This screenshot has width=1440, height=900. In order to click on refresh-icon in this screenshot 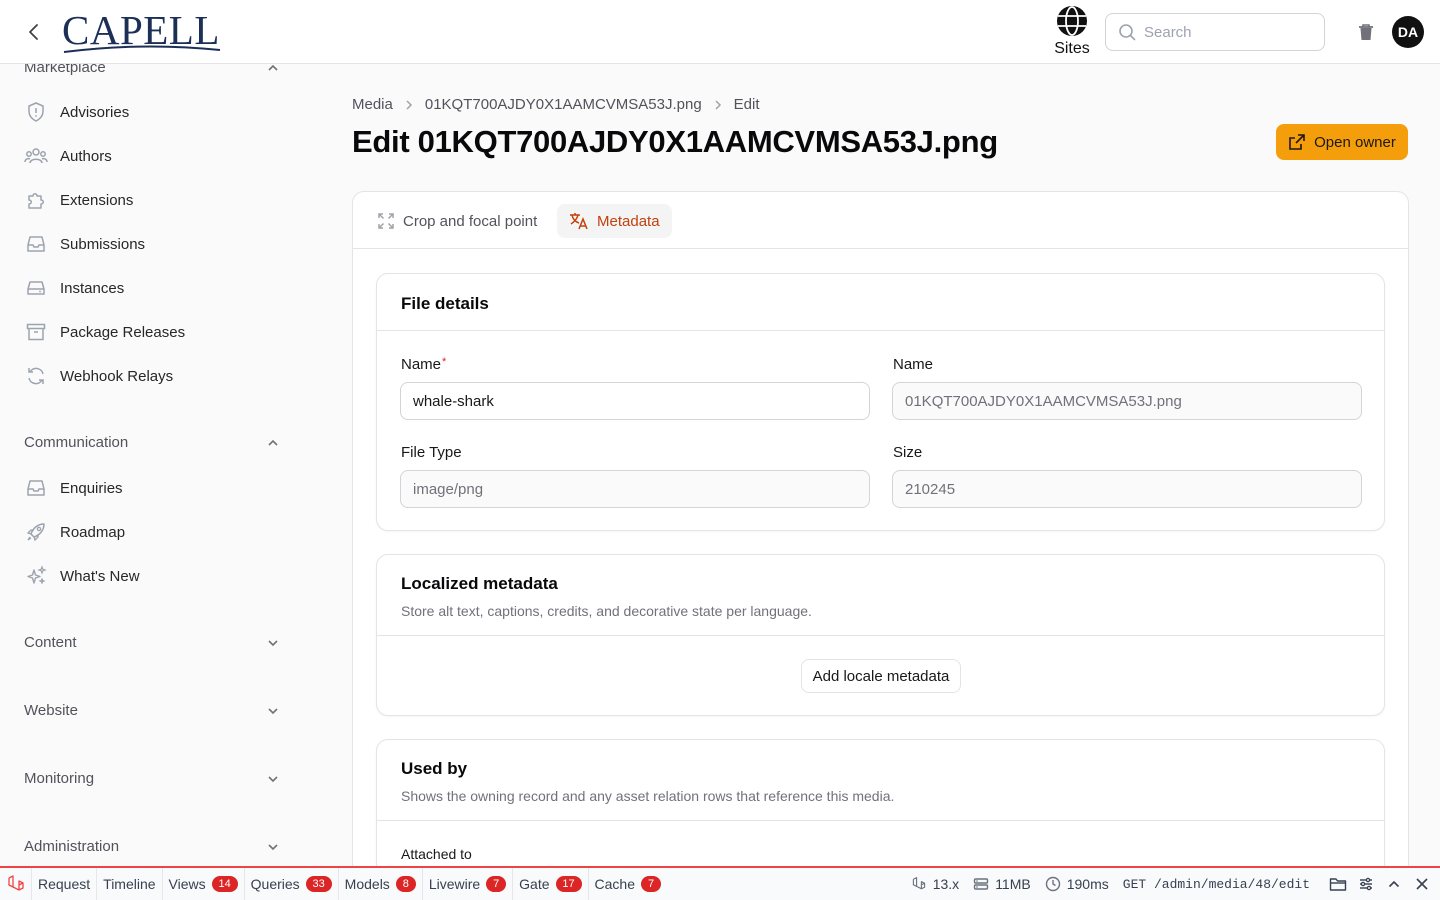, I will do `click(36, 376)`.